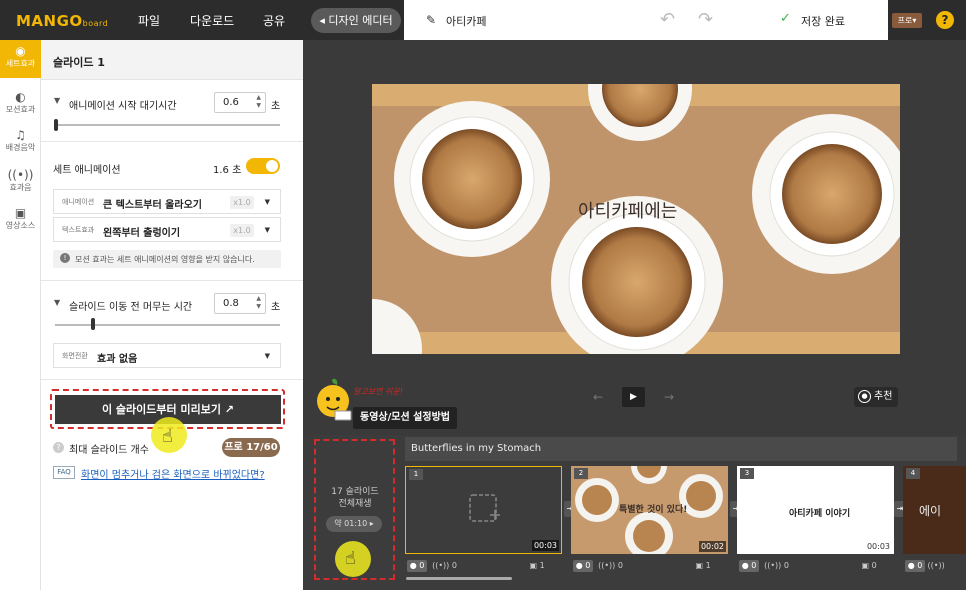 The image size is (966, 590). Describe the element at coordinates (167, 229) in the screenshot. I see `text-effect-select: 텍스트효과 왼쪽부터 출렁이기 x1.0 ▼` at that location.